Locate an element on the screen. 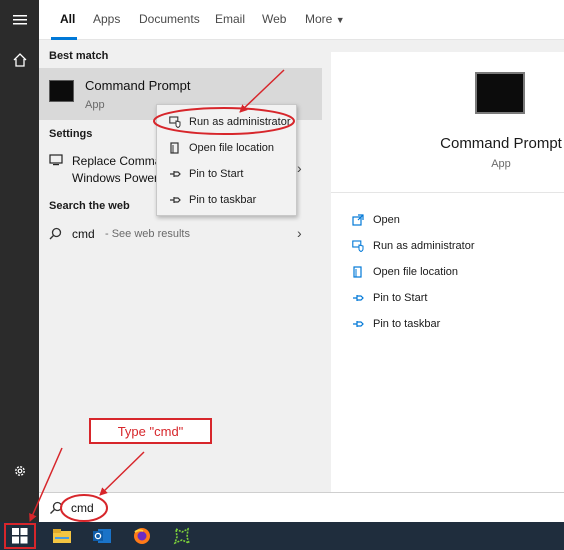  start-button is located at coordinates (20, 536).